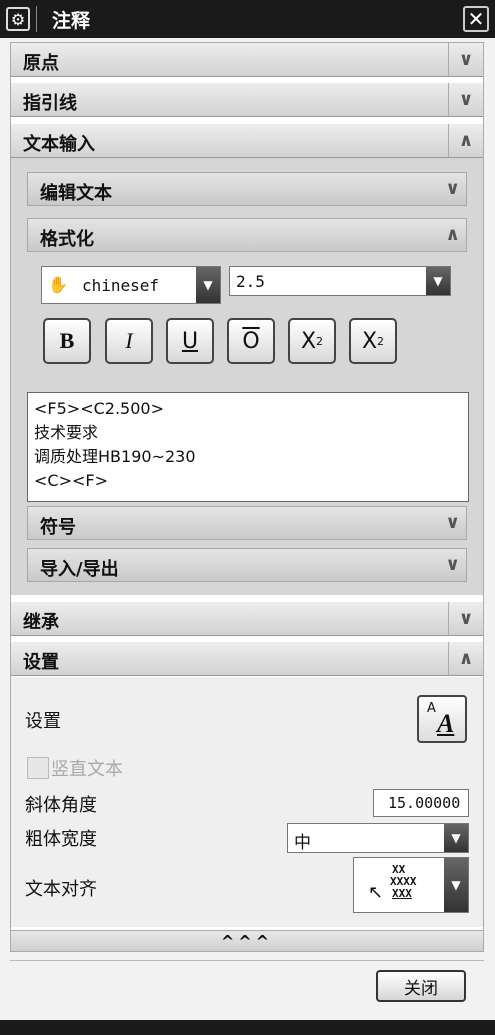  I want to click on font-icon: ✋, so click(58, 284).